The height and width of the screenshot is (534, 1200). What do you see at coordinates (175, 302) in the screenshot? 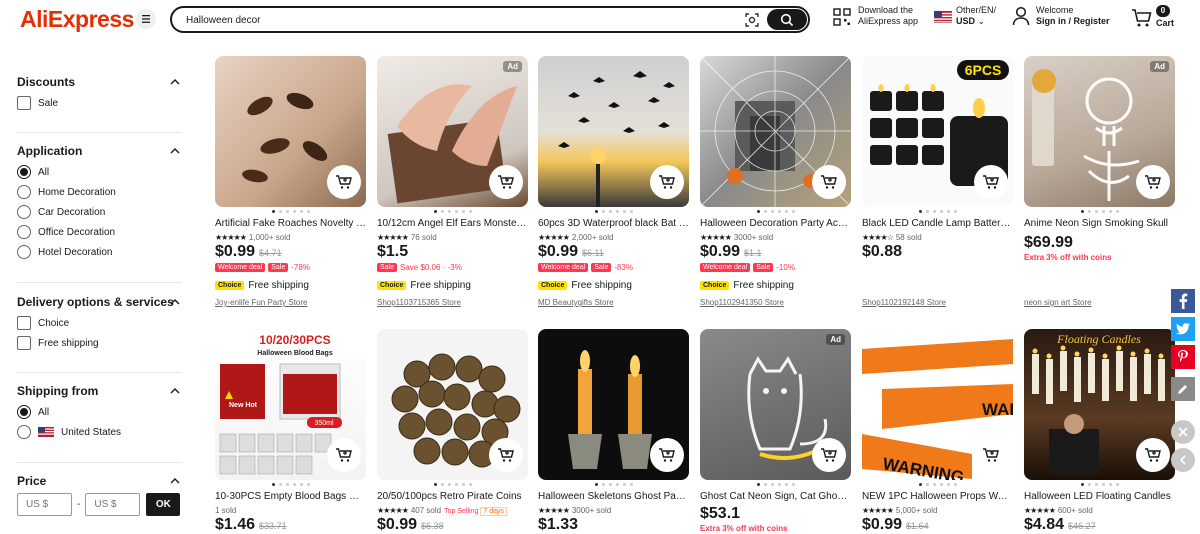
I see `chevron-up-icon` at bounding box center [175, 302].